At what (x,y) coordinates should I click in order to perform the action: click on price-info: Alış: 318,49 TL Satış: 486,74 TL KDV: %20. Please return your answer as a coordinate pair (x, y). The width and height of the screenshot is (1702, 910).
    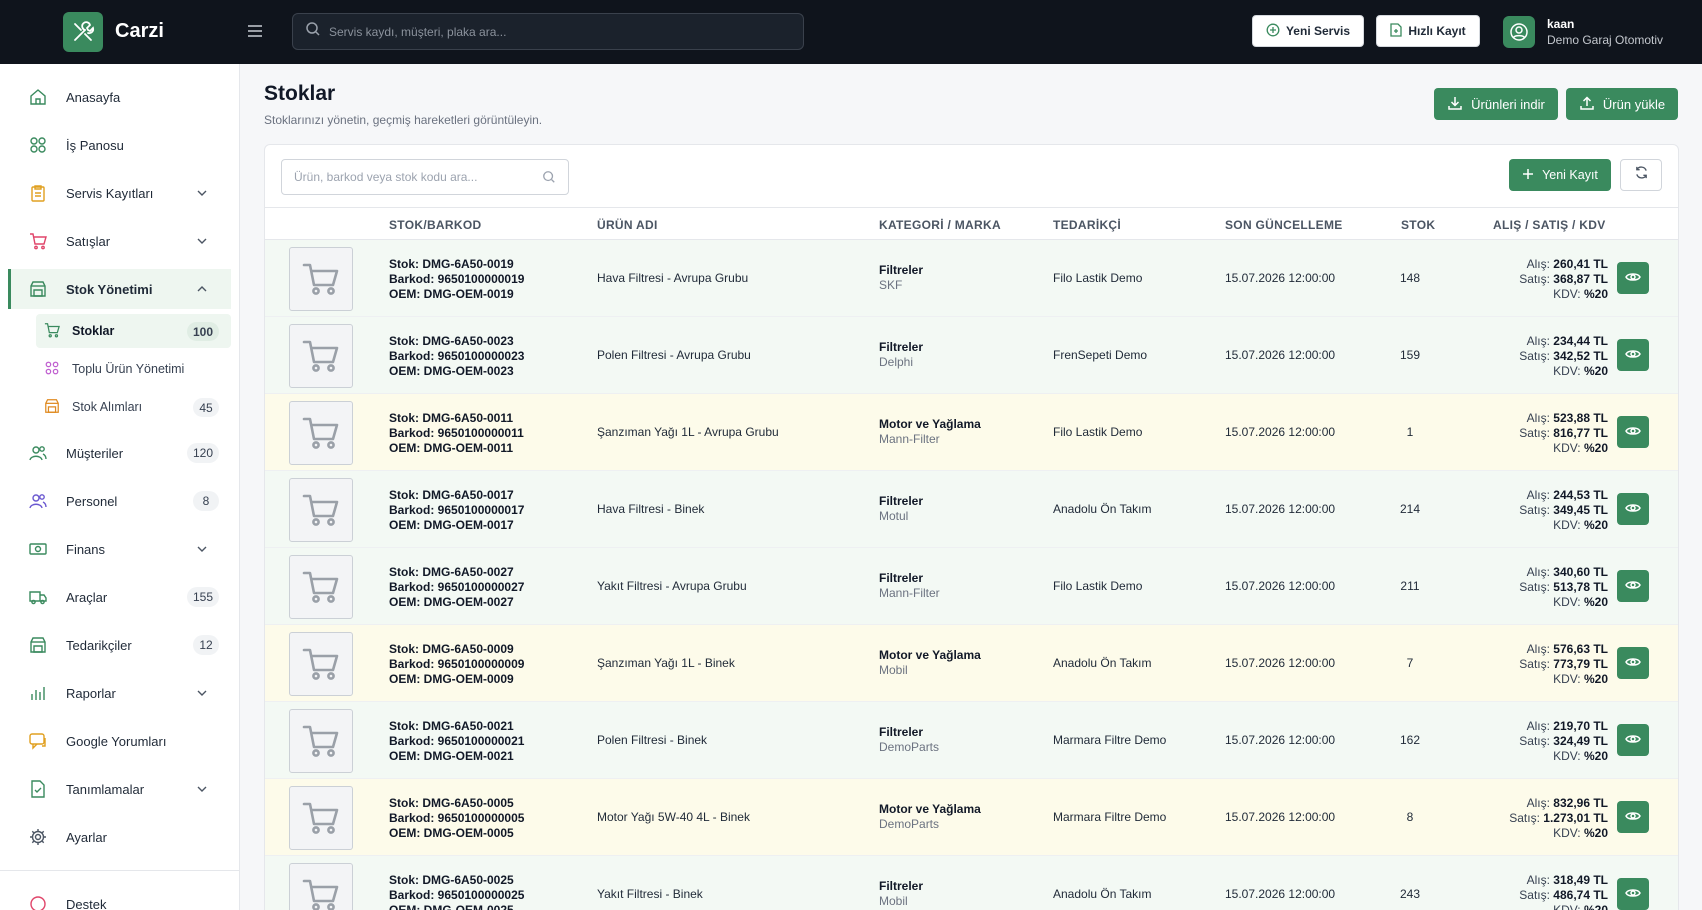
    Looking at the image, I should click on (1563, 891).